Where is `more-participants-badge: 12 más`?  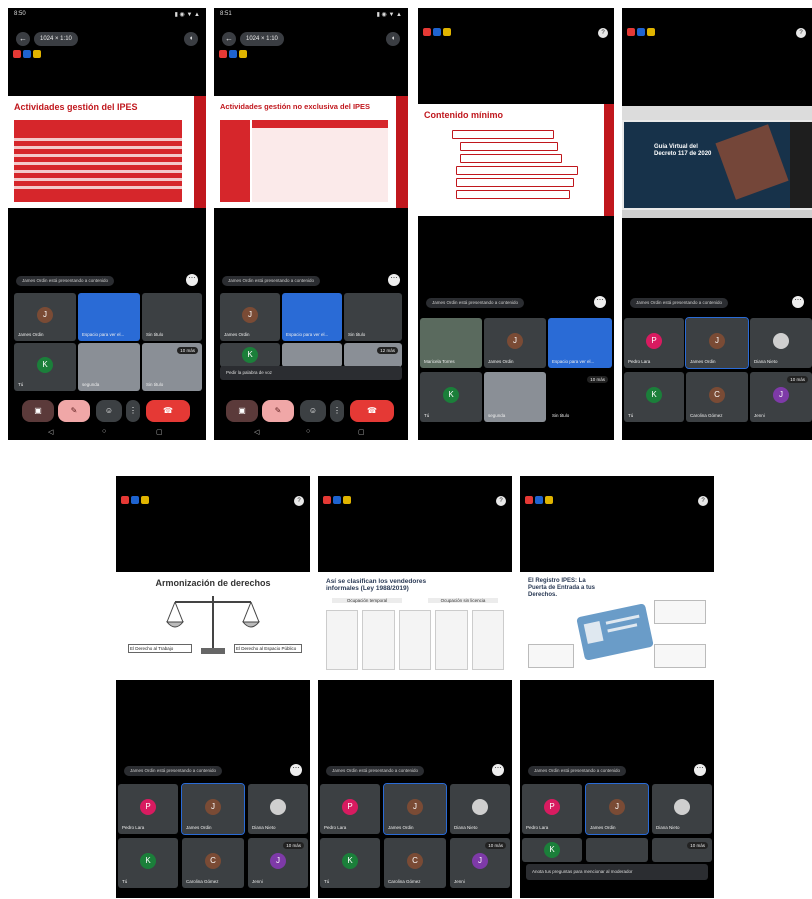 more-participants-badge: 12 más is located at coordinates (387, 350).